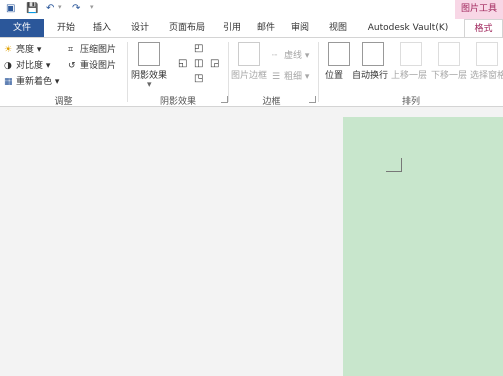  Describe the element at coordinates (140, 28) in the screenshot. I see `tab-design: 设计` at that location.